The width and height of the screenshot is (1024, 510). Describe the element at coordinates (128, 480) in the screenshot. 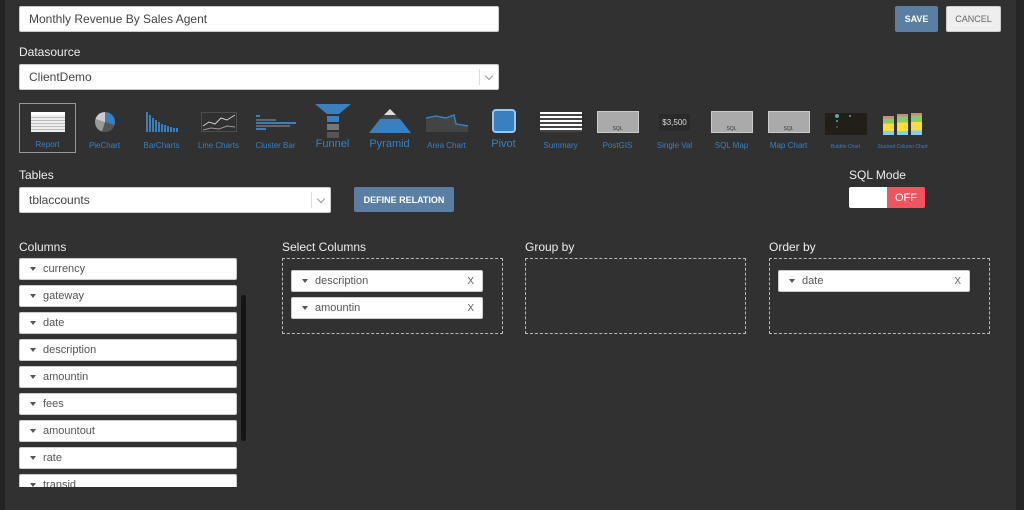

I see `column-item: transid` at that location.